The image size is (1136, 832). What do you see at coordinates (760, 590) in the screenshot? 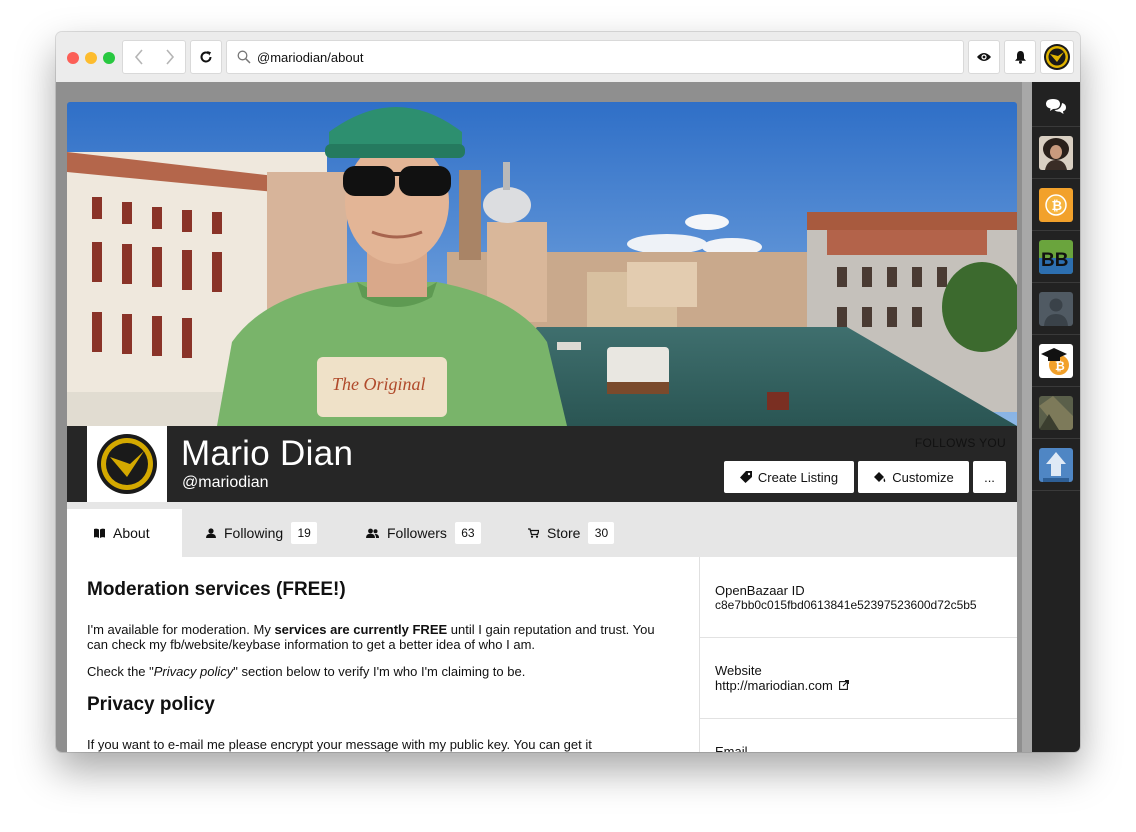
I see `openbazaar-id-label: OpenBazaar ID` at bounding box center [760, 590].